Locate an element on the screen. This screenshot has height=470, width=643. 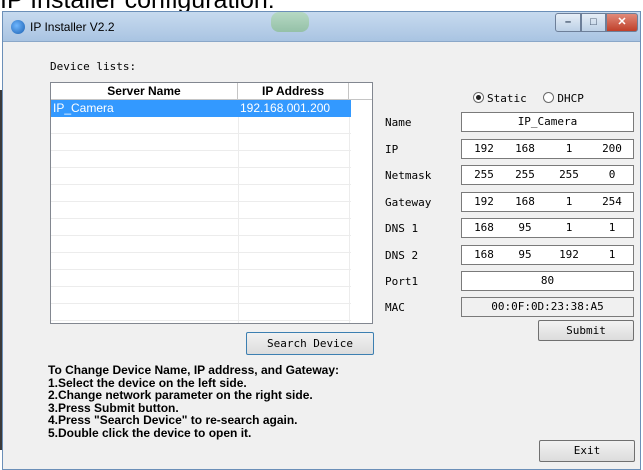
ip-octet-2: 168 is located at coordinates (525, 149).